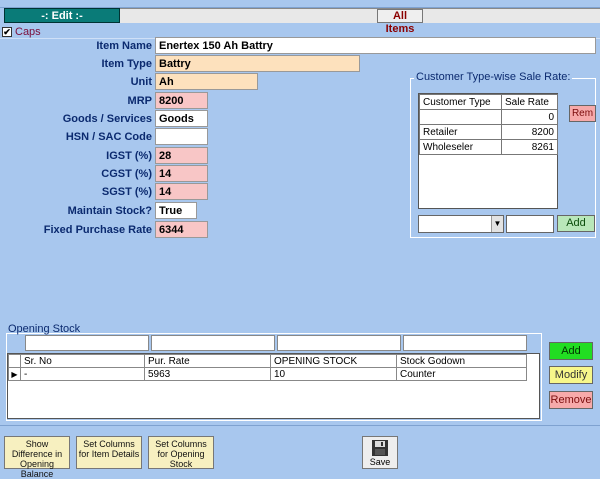 Image resolution: width=600 pixels, height=479 pixels. Describe the element at coordinates (529, 102) in the screenshot. I see `col-sale-rate: Sale Rate` at that location.